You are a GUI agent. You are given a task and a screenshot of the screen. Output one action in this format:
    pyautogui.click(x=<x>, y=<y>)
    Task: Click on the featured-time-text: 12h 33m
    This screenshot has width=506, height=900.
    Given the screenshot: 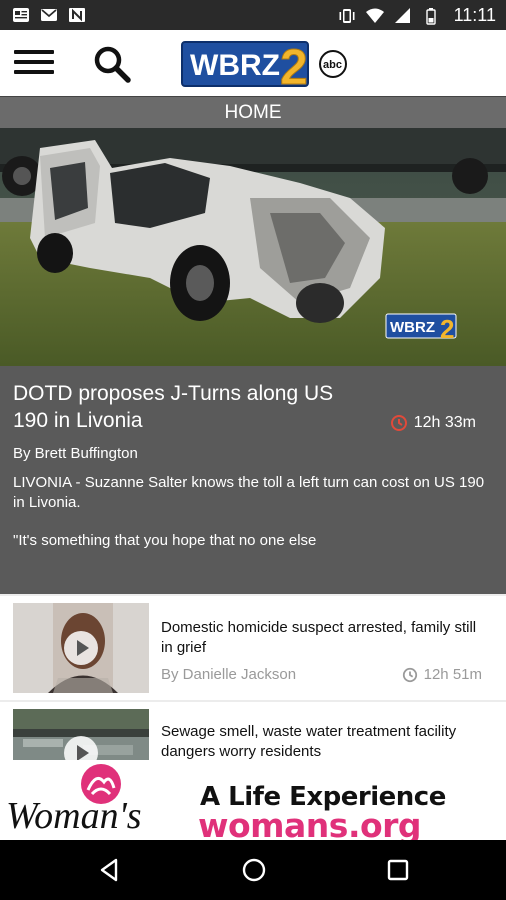 What is the action you would take?
    pyautogui.click(x=444, y=422)
    